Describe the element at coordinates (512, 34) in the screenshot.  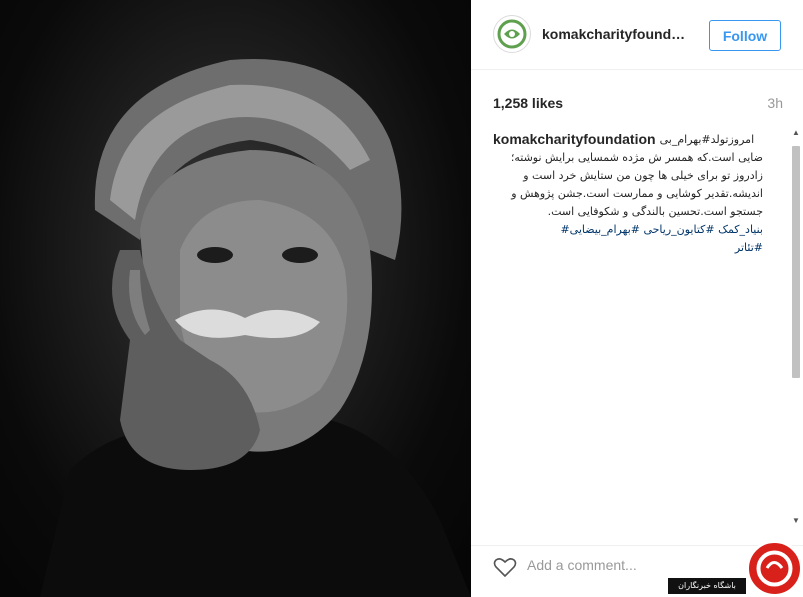
I see `komak-logo-icon` at that location.